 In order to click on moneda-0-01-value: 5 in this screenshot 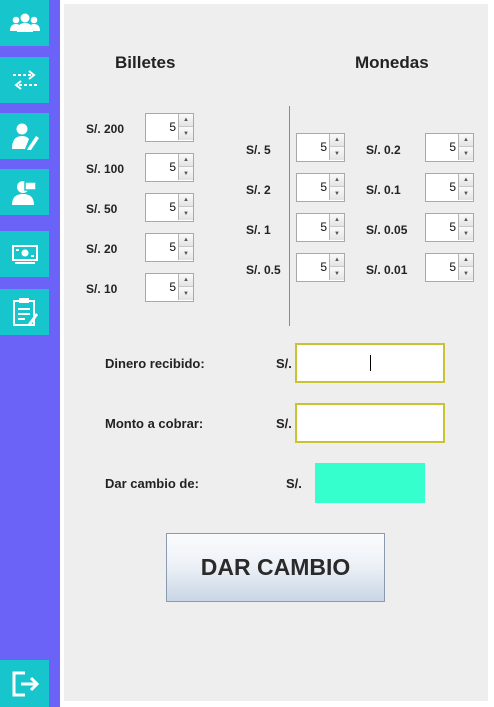, I will do `click(452, 267)`.